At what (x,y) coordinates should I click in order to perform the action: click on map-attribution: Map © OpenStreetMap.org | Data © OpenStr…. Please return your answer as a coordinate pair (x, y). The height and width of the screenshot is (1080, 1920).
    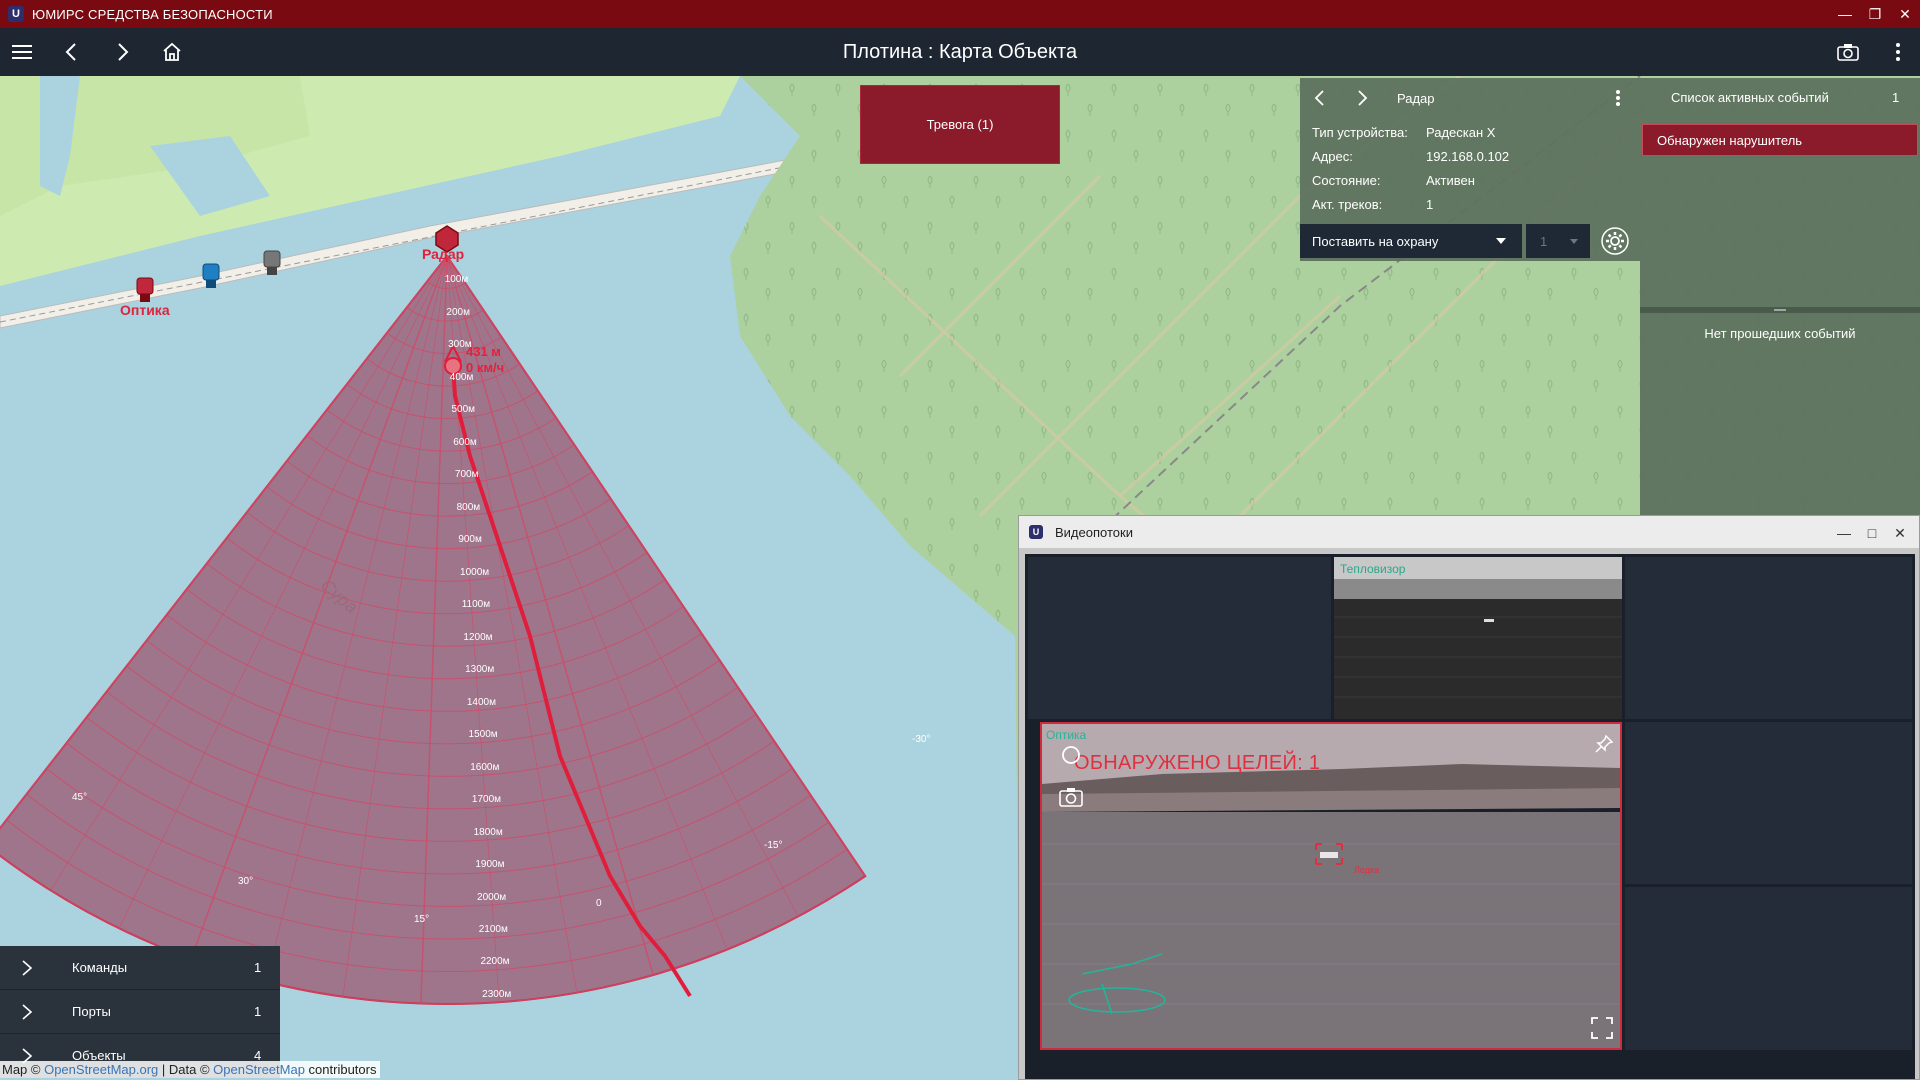
    Looking at the image, I should click on (190, 1069).